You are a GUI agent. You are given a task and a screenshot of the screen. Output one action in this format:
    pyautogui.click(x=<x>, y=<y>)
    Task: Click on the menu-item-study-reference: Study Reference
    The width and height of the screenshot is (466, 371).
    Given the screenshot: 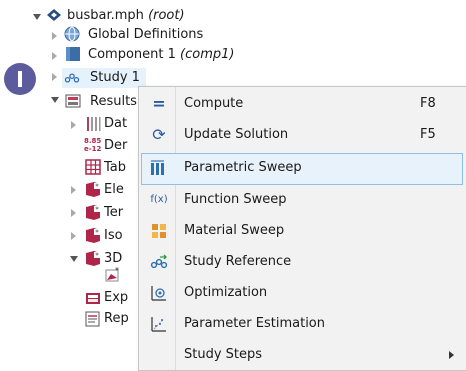 What is the action you would take?
    pyautogui.click(x=302, y=262)
    